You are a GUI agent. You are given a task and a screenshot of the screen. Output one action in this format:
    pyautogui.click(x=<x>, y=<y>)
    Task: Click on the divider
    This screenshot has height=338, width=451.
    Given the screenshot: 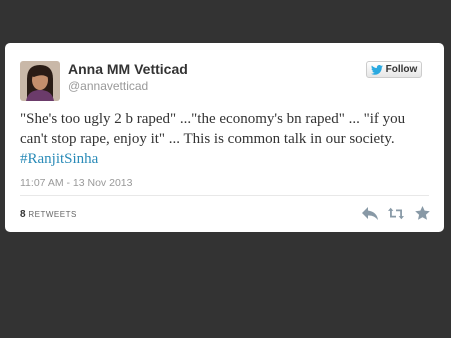 What is the action you would take?
    pyautogui.click(x=224, y=195)
    